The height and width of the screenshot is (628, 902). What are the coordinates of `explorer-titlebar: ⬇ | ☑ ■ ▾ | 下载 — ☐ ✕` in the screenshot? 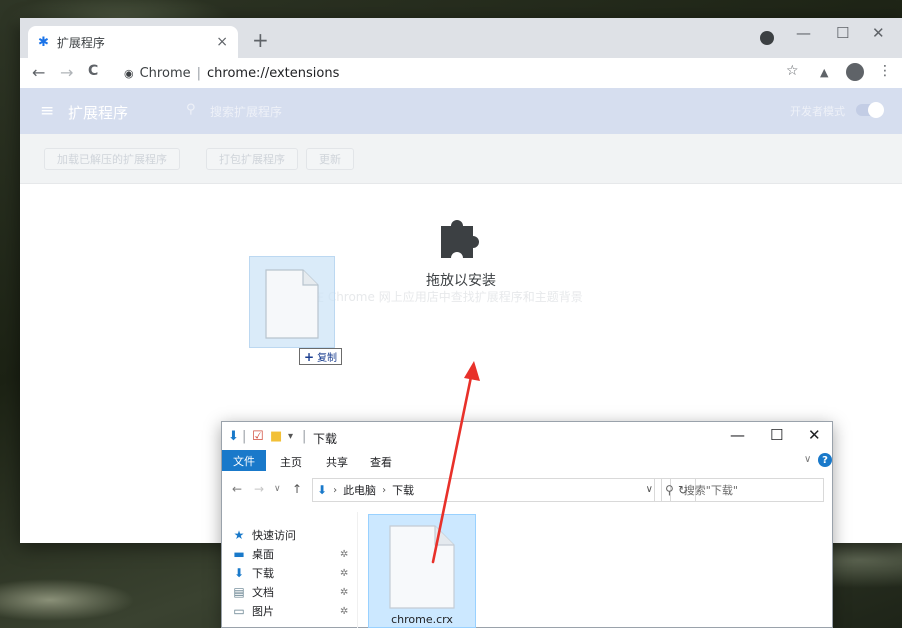 It's located at (527, 436).